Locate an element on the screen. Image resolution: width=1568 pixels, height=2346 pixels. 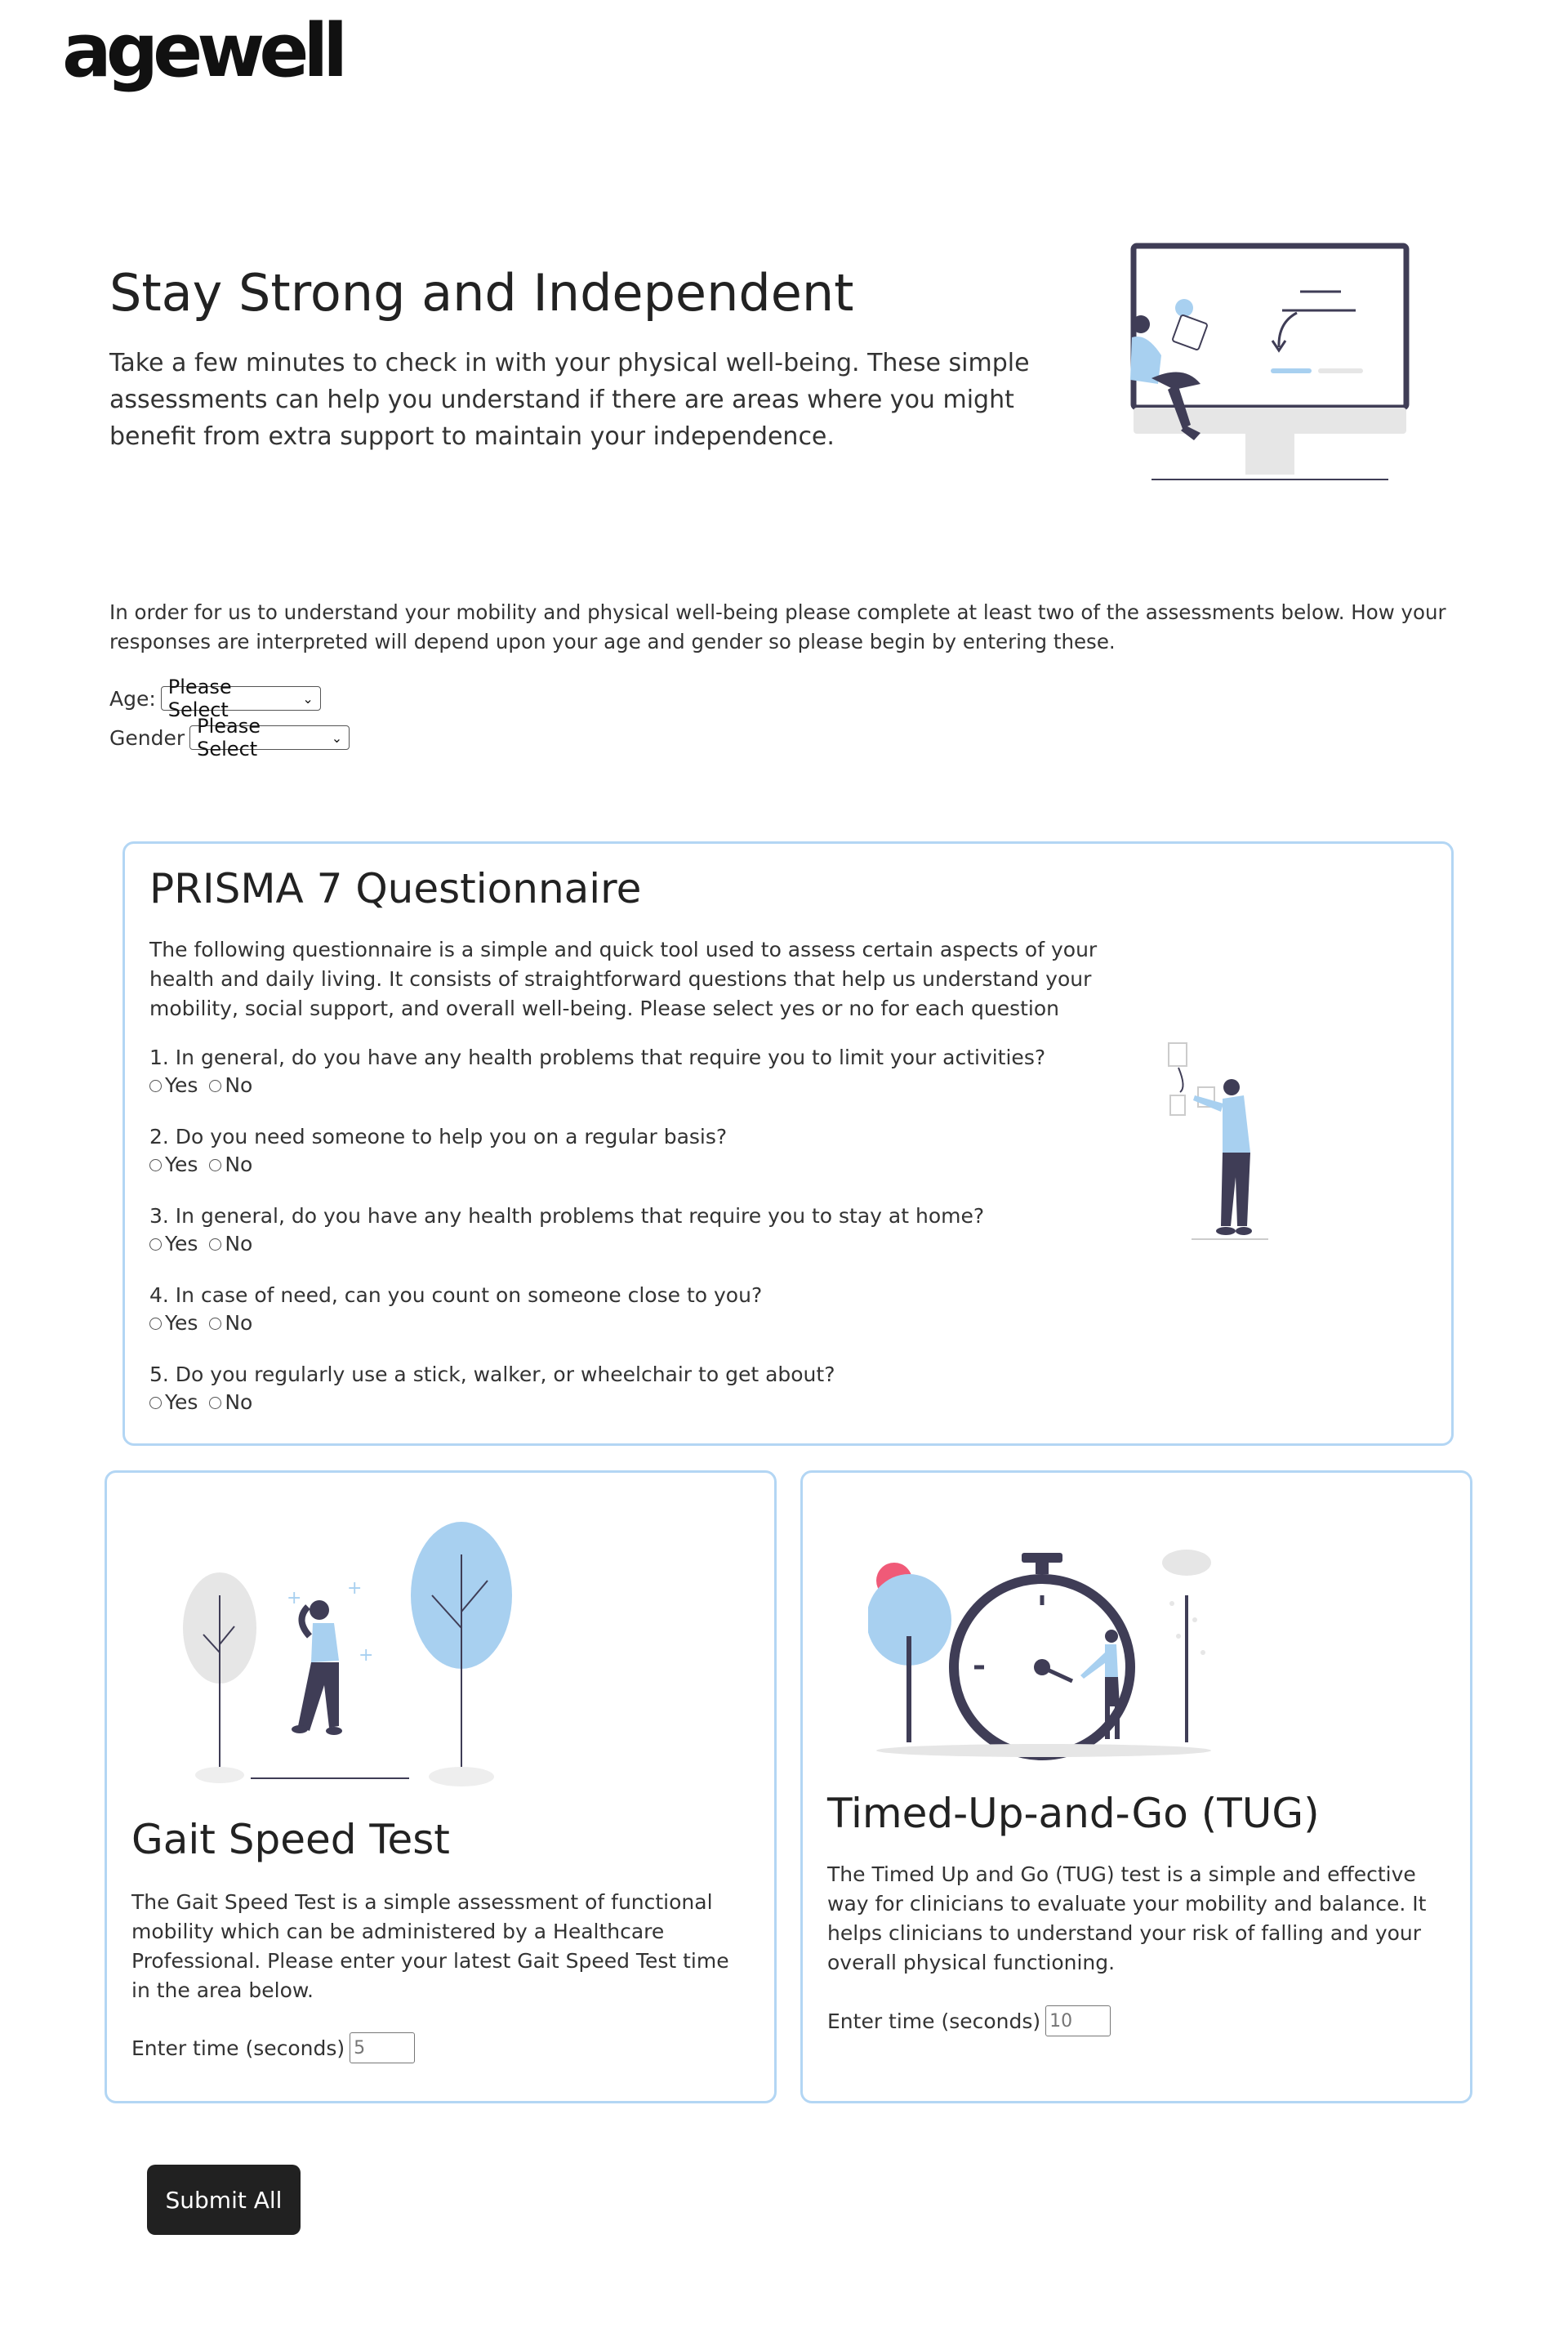
gait-time-input is located at coordinates (383, 2047).